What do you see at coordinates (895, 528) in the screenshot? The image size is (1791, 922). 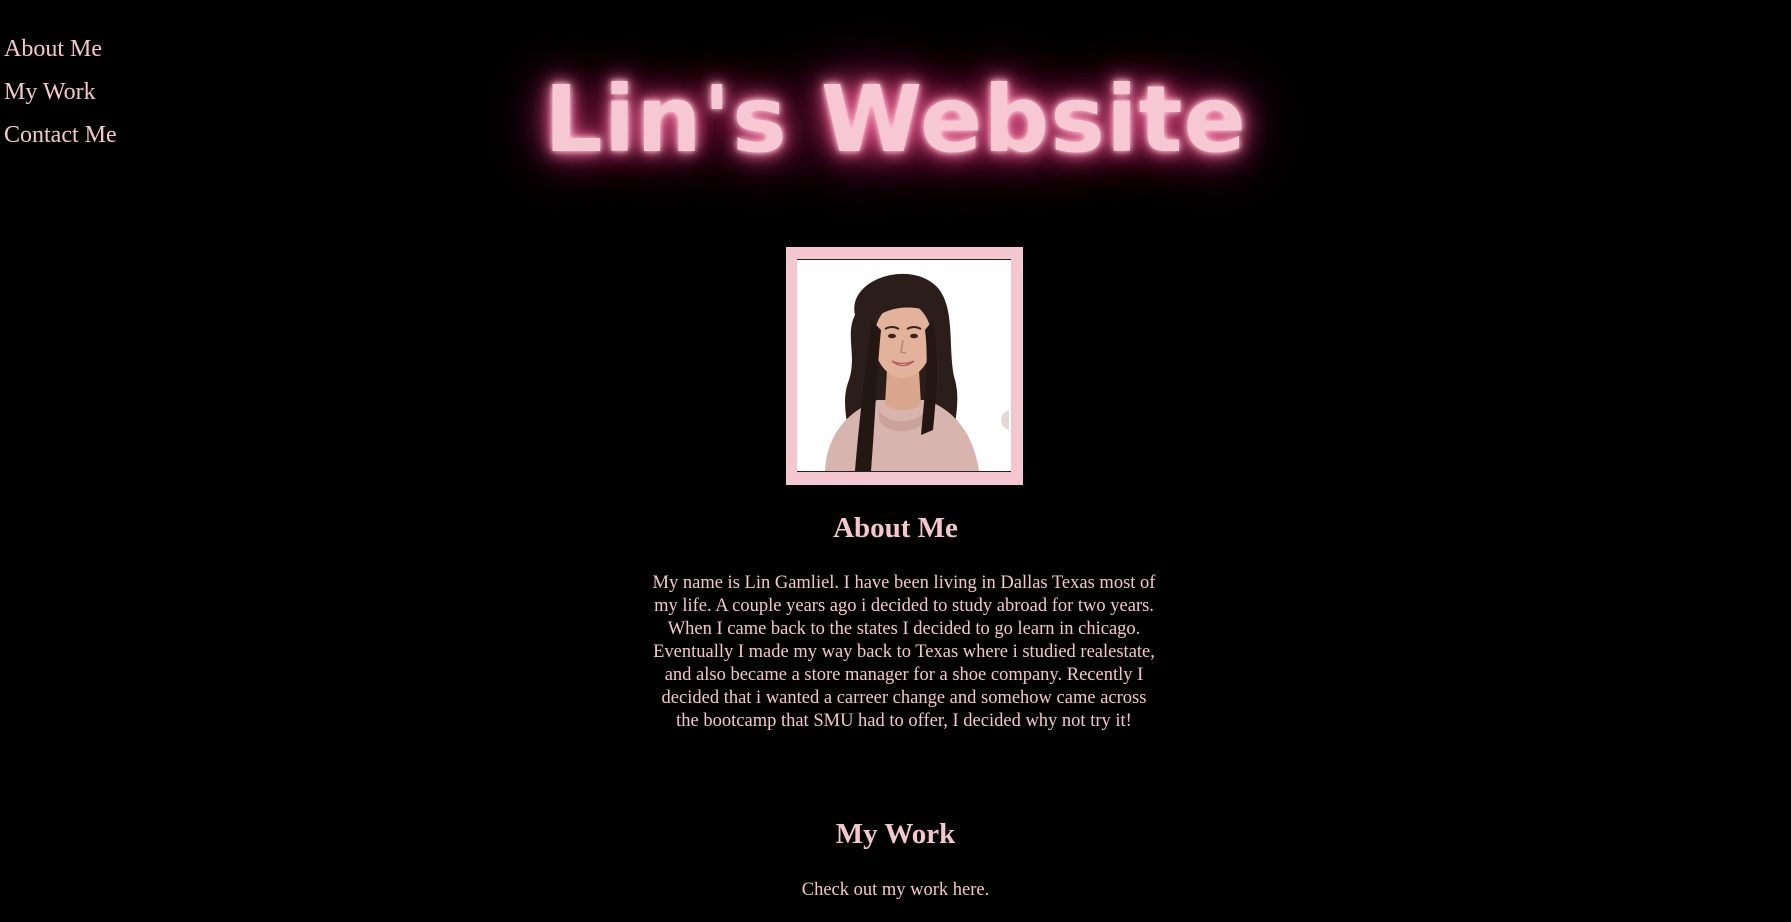 I see `about-me-heading: About Me` at bounding box center [895, 528].